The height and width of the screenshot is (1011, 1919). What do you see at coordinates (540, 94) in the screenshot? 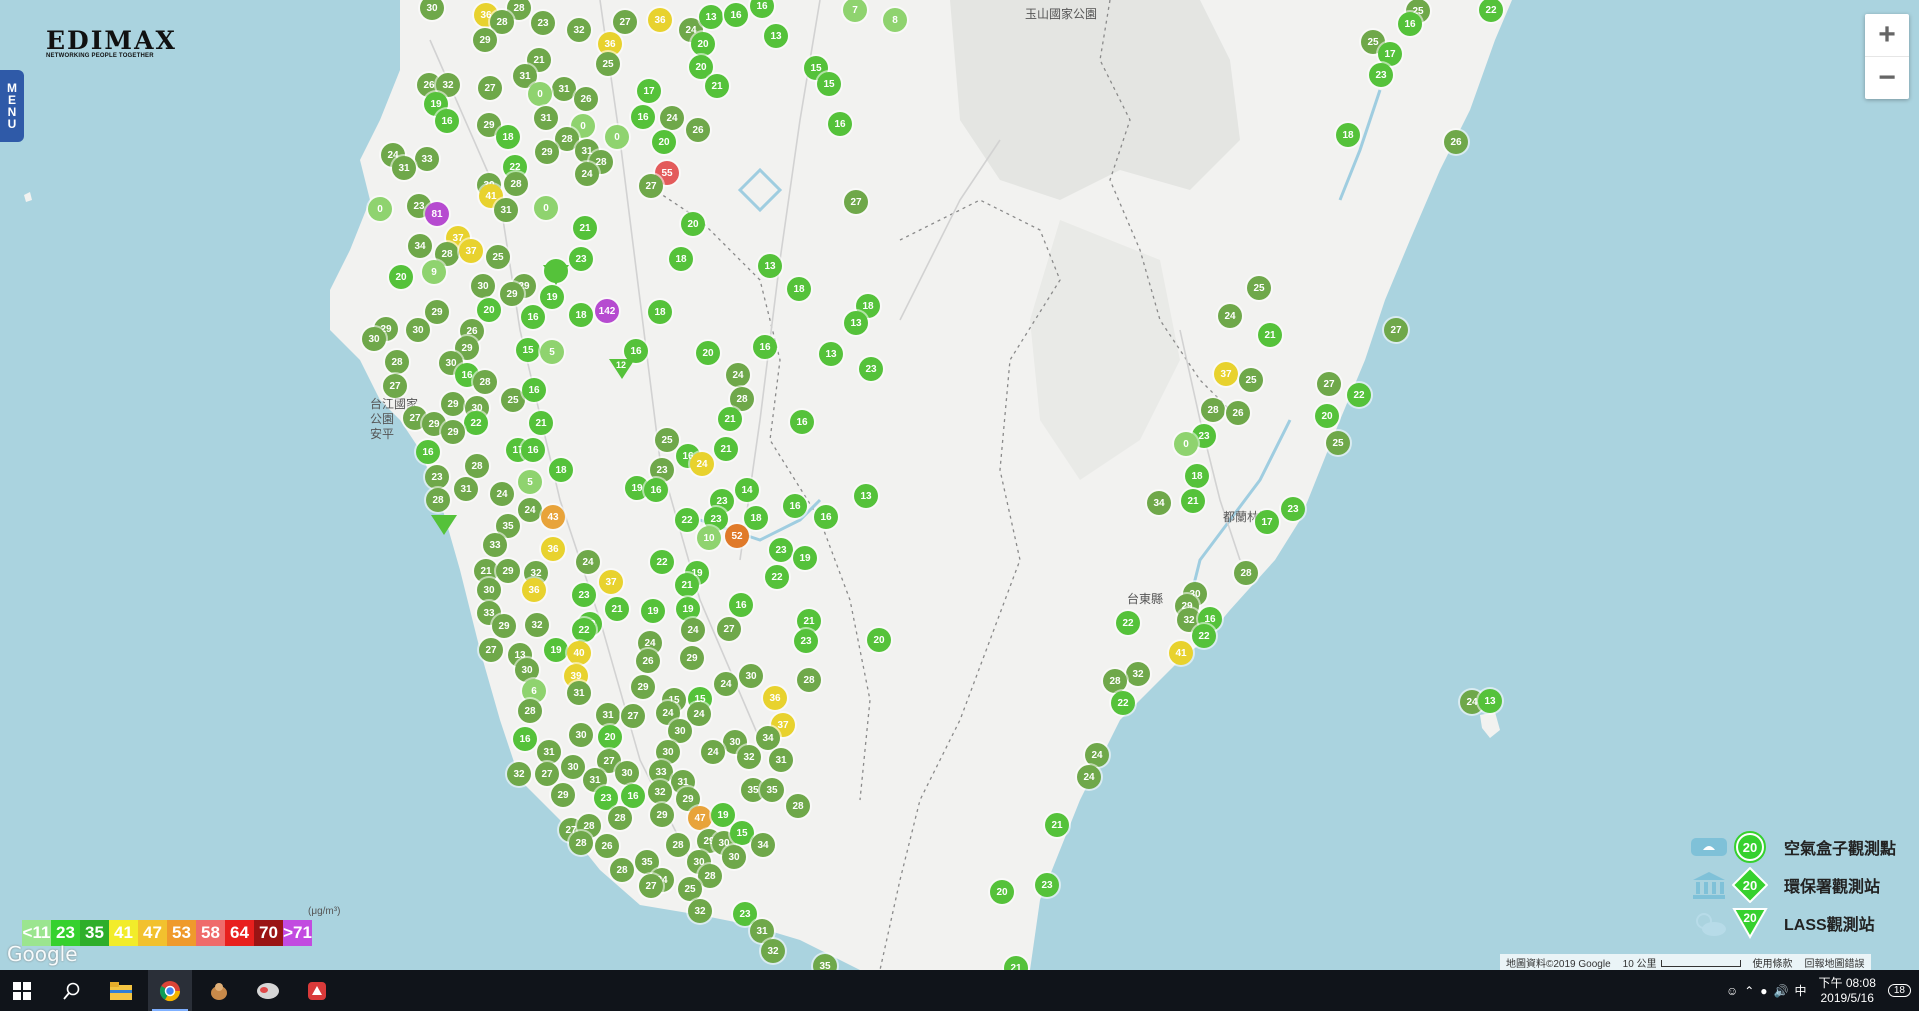
I see `airbox-marker: 0` at bounding box center [540, 94].